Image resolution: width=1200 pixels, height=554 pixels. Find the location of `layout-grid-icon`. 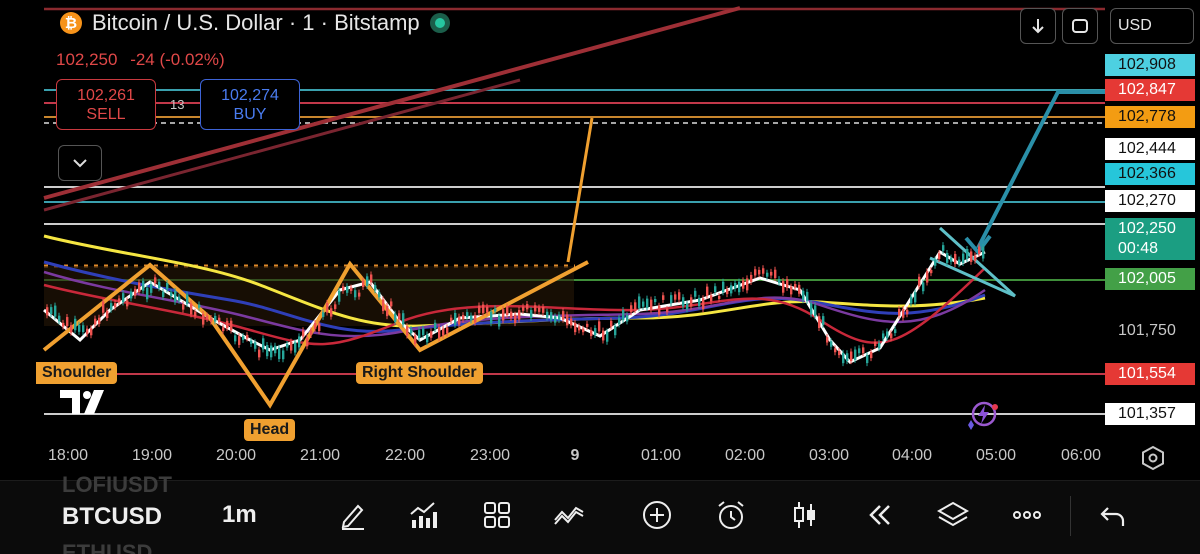

layout-grid-icon is located at coordinates (497, 515).